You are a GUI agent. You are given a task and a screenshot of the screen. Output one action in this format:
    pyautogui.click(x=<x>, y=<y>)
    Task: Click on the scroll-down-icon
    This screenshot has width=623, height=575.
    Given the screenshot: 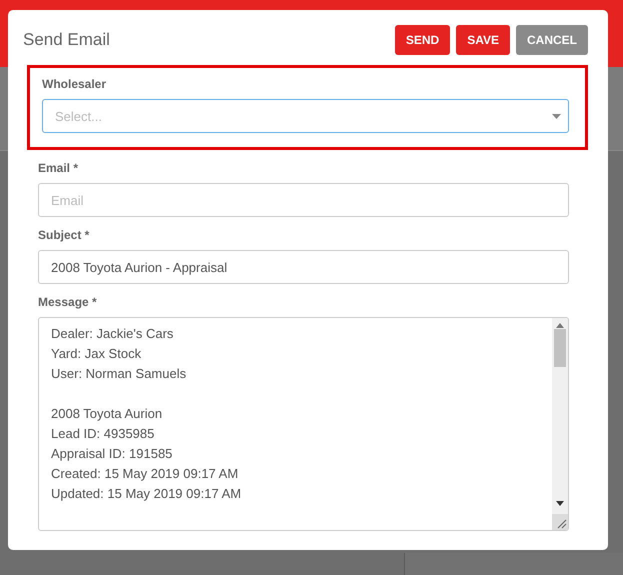 What is the action you would take?
    pyautogui.click(x=560, y=503)
    